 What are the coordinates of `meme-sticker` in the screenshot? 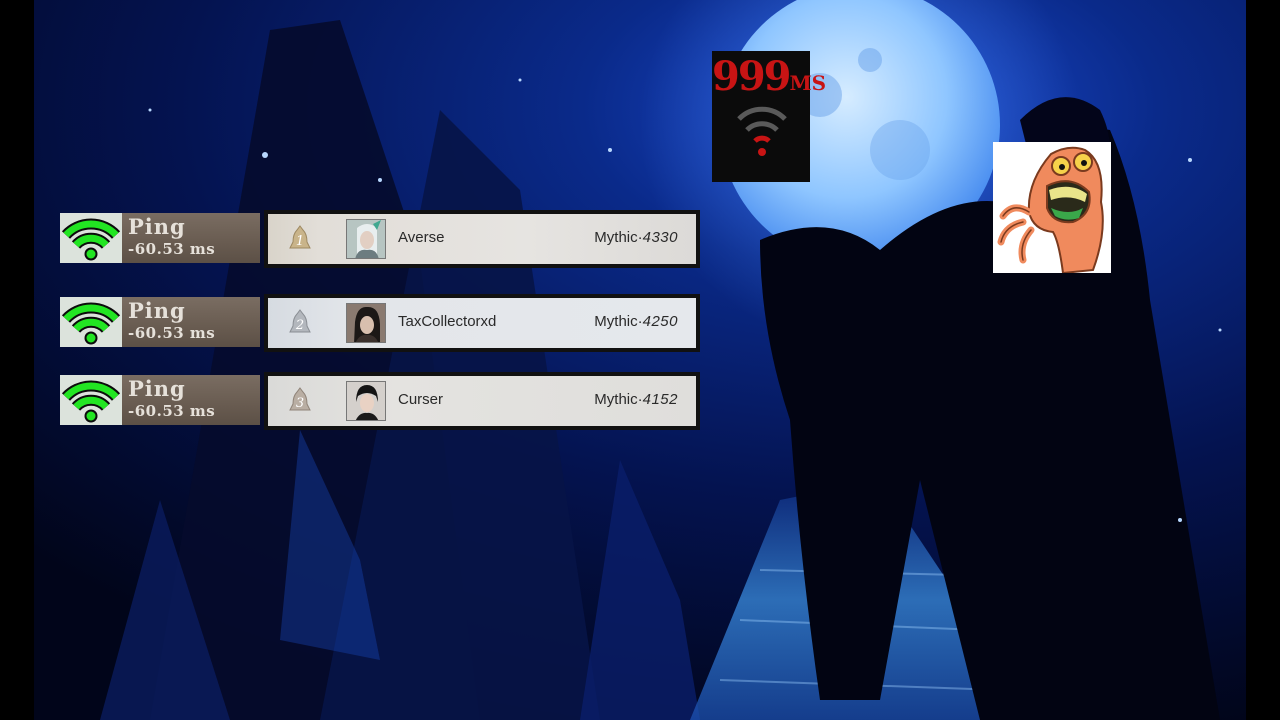 It's located at (1052, 208).